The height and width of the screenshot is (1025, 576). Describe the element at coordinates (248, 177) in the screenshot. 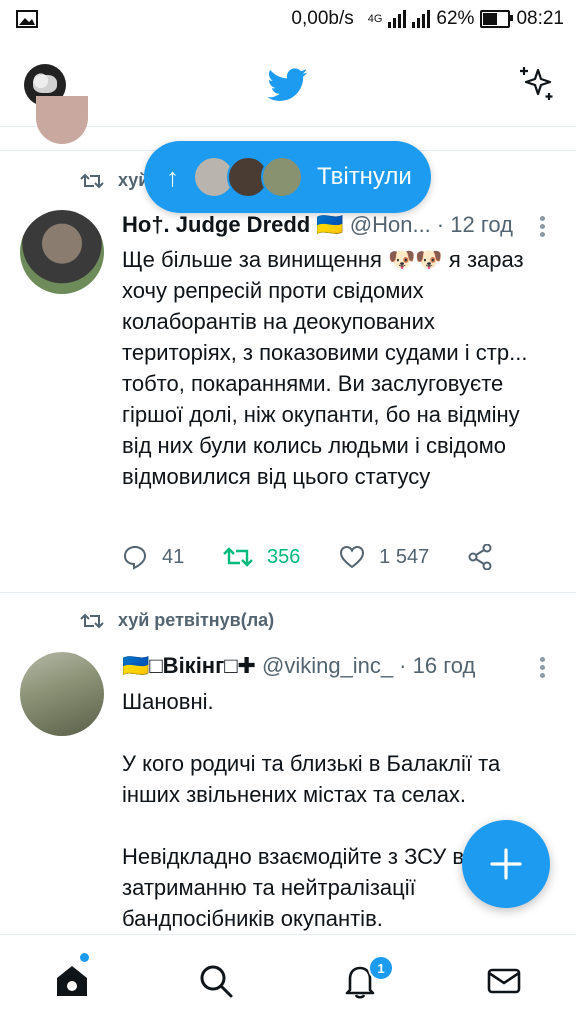

I see `new-tweets-avatars` at that location.